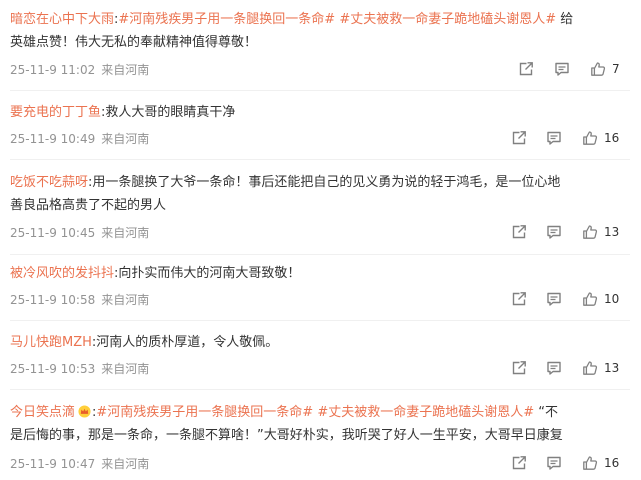 The height and width of the screenshot is (480, 641). What do you see at coordinates (600, 299) in the screenshot?
I see `like-button: 10` at bounding box center [600, 299].